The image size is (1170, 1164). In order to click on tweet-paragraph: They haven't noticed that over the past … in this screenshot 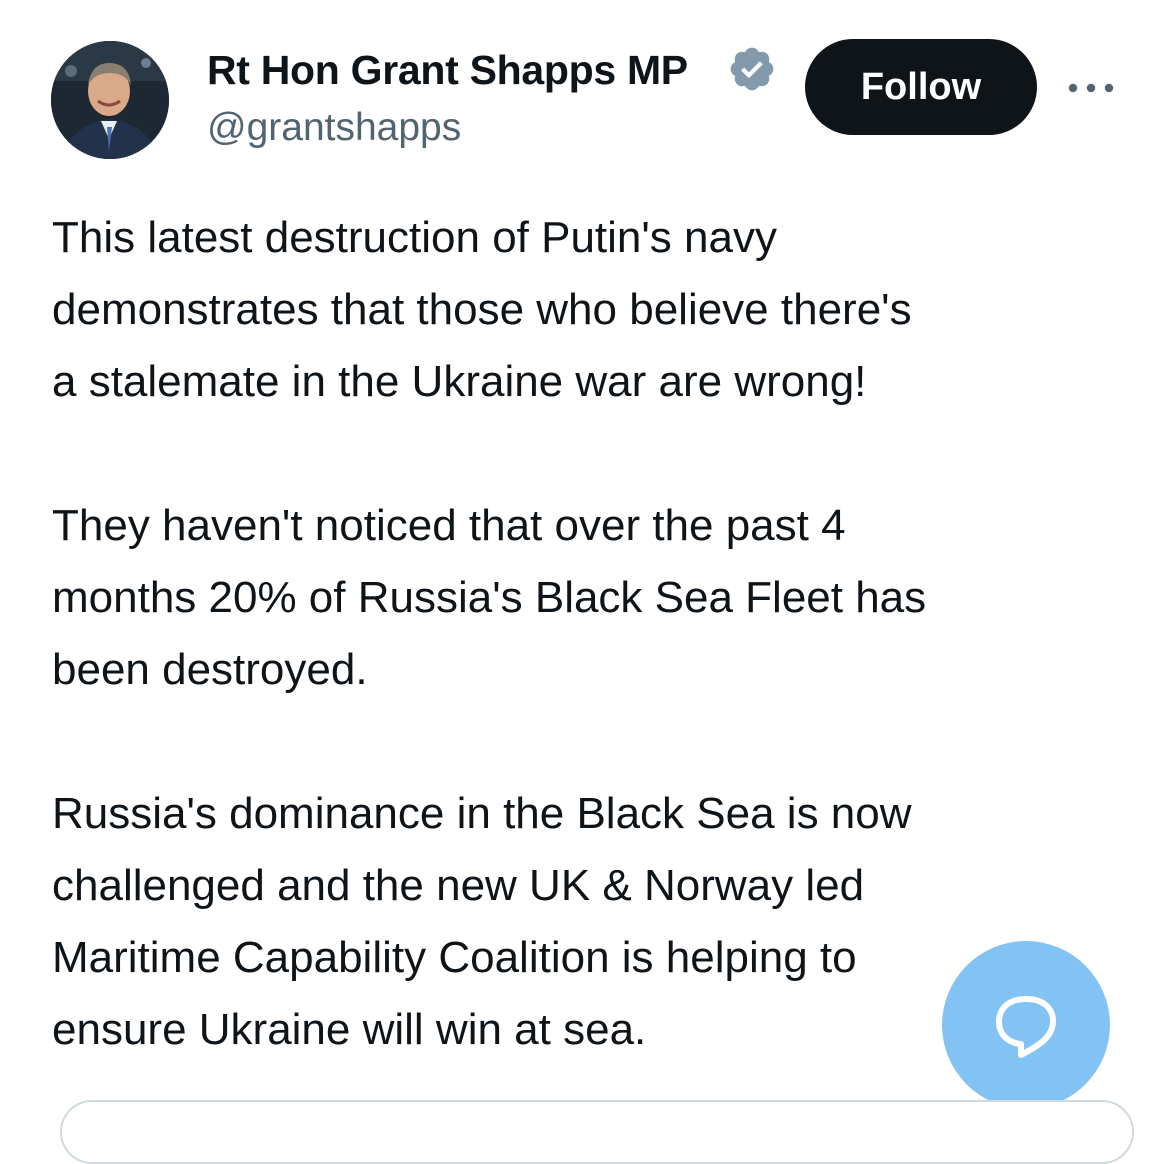, I will do `click(489, 597)`.